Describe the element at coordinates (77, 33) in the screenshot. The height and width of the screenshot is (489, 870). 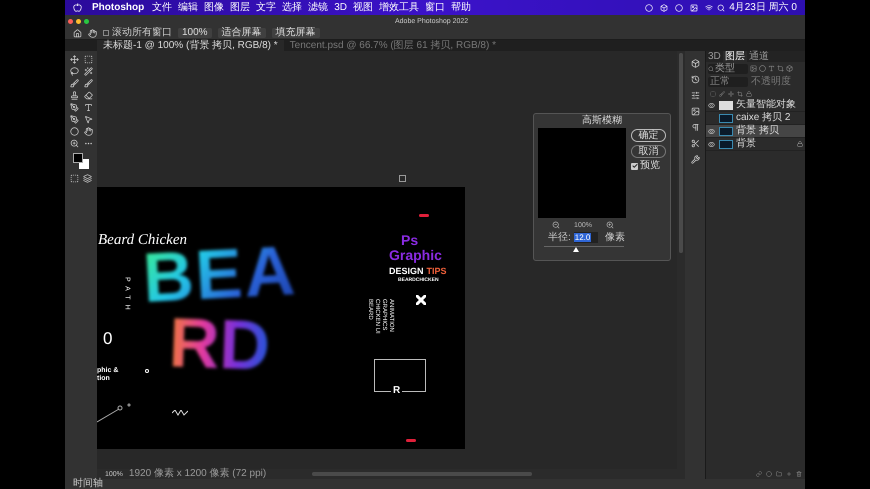
I see `home-icon` at that location.